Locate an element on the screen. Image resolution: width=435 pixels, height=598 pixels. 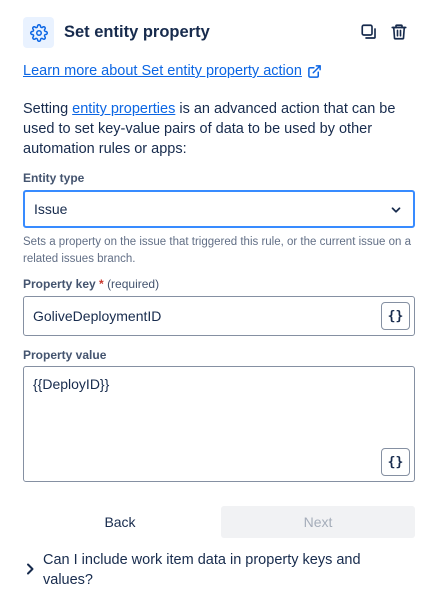
delete-button is located at coordinates (399, 32).